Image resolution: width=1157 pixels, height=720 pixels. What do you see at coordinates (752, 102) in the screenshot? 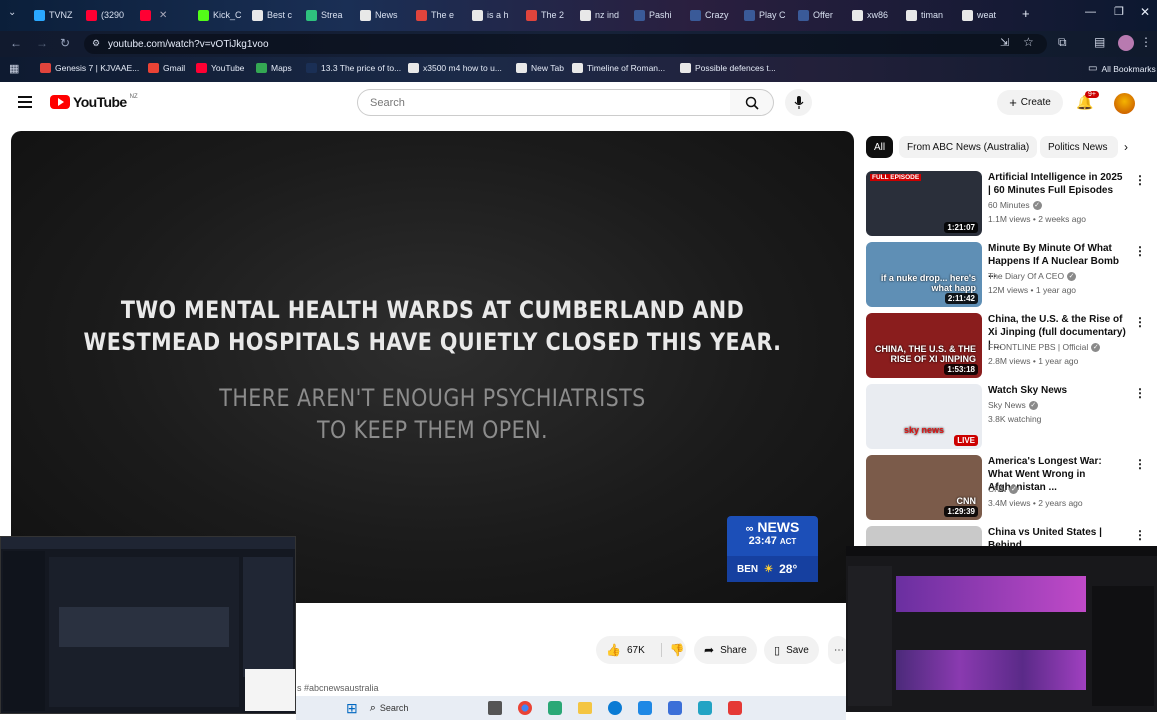
I see `search-button` at bounding box center [752, 102].